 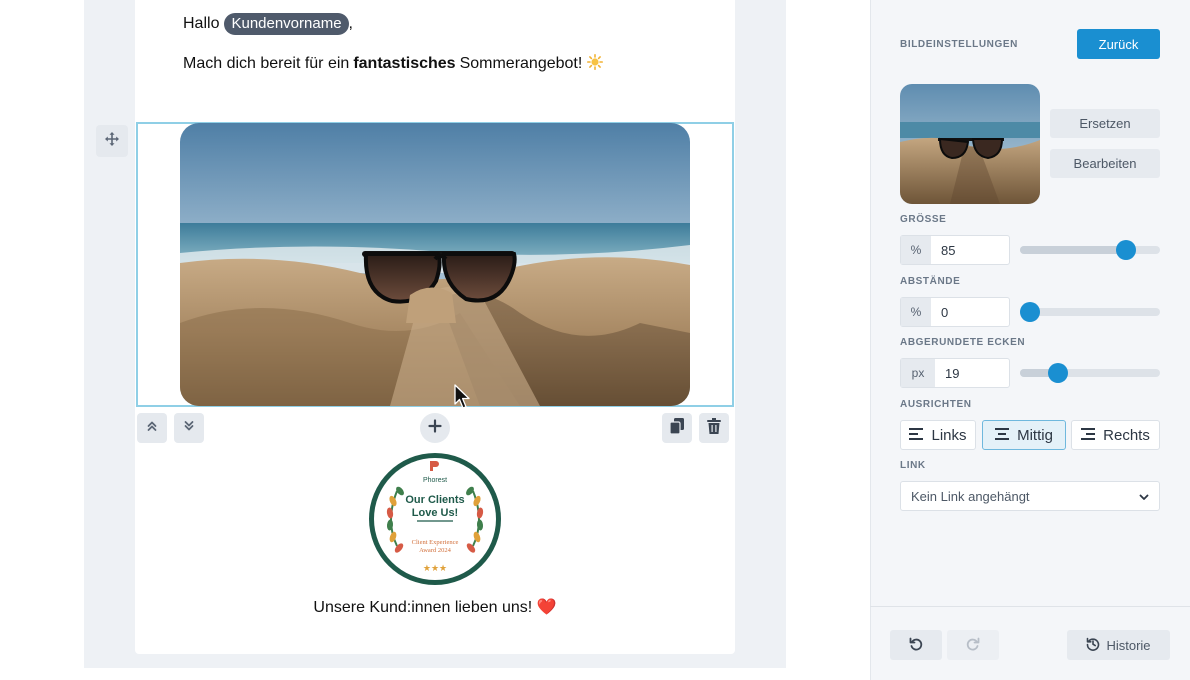 I want to click on placeholder-token: Kundenvorname, so click(x=286, y=24).